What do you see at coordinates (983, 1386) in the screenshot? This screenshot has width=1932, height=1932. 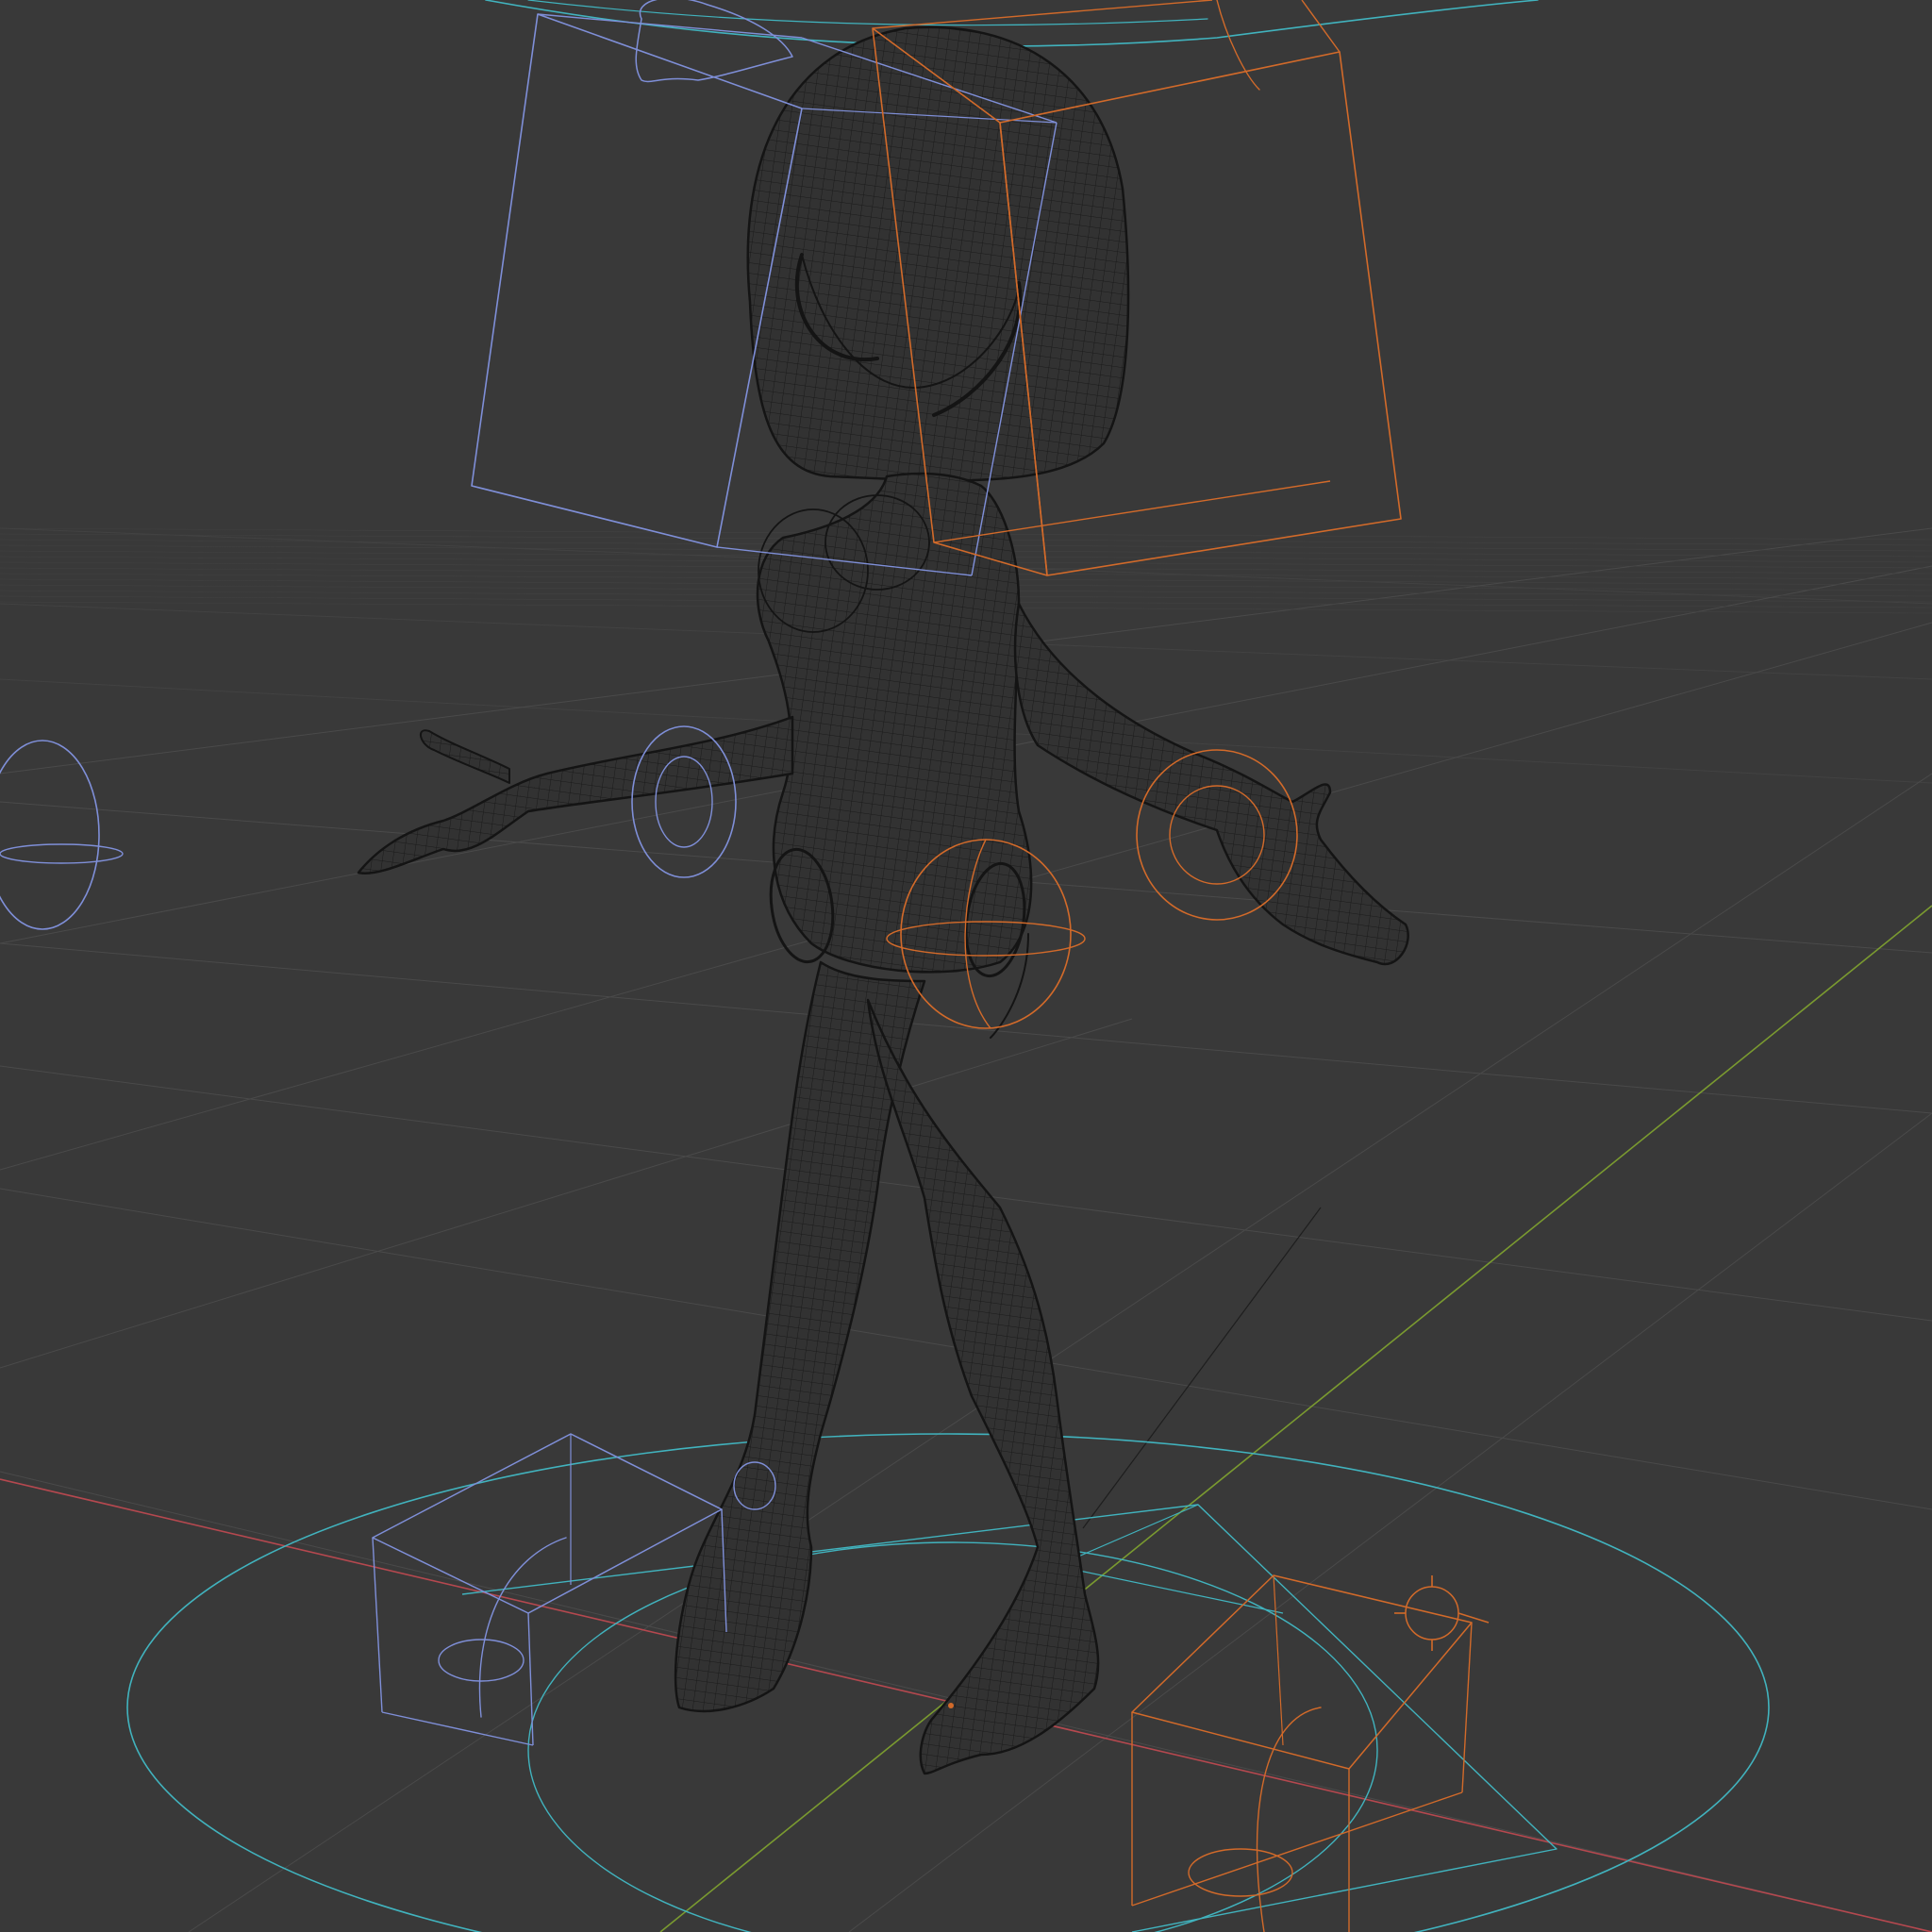 I see `leg-right-mesh` at bounding box center [983, 1386].